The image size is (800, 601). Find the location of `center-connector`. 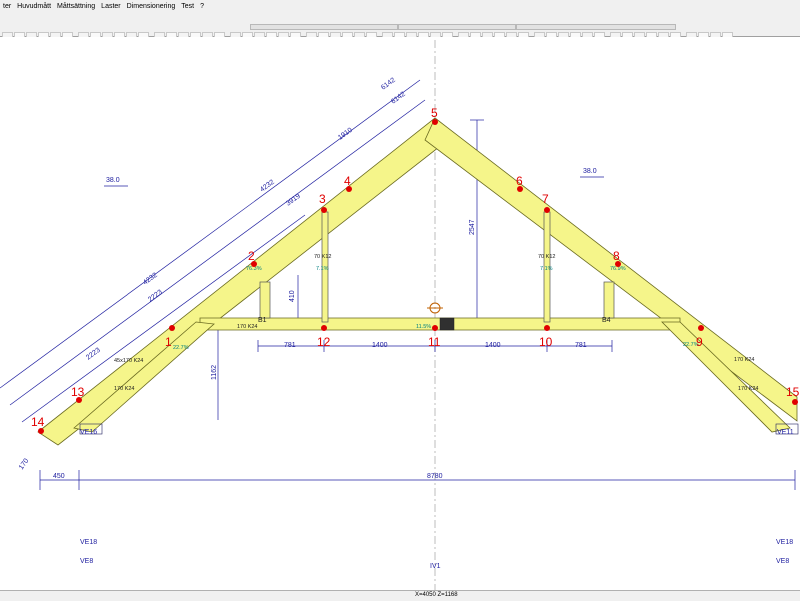

center-connector is located at coordinates (447, 324).